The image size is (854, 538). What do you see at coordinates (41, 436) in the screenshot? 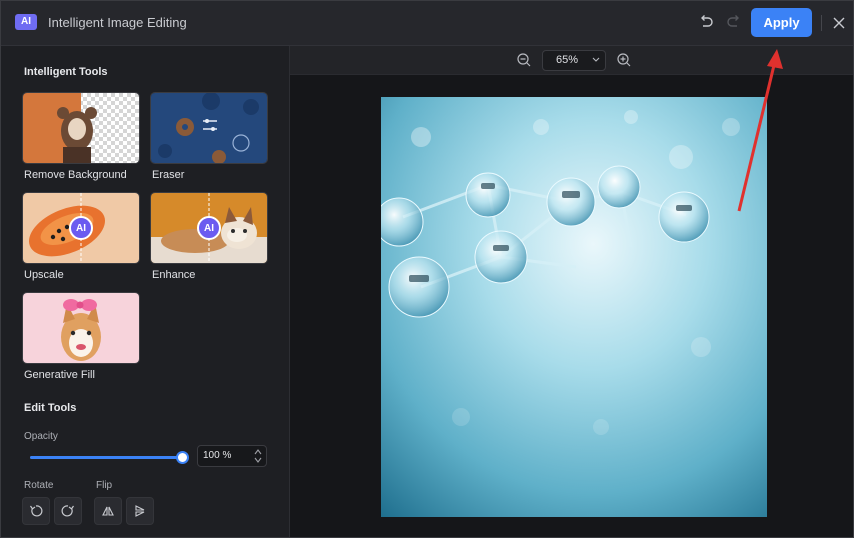
I see `opacity-label: Opacity` at bounding box center [41, 436].